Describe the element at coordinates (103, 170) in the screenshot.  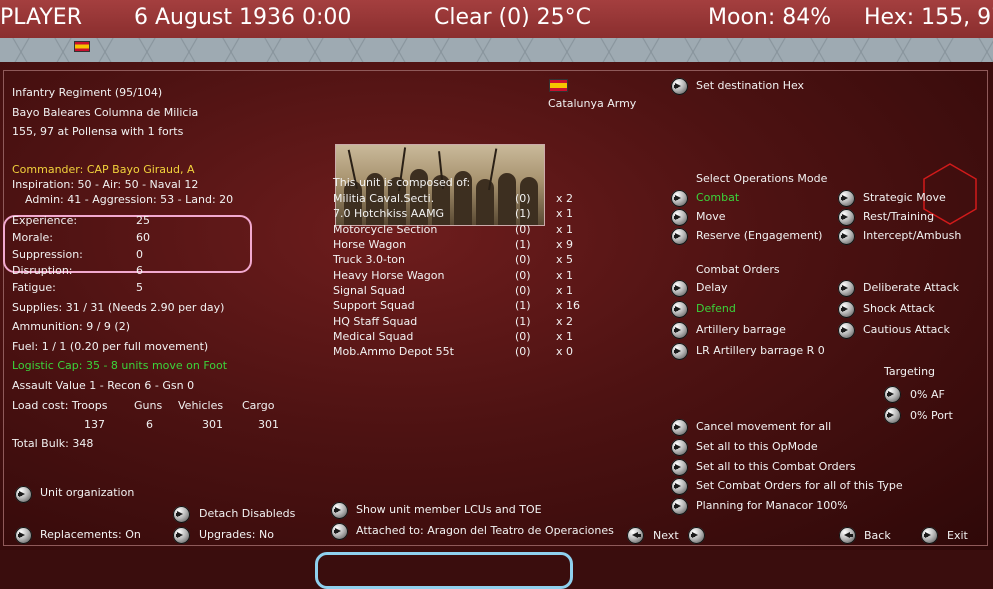
I see `commander-name: Commander: CAP Bayo Giraud, A` at that location.